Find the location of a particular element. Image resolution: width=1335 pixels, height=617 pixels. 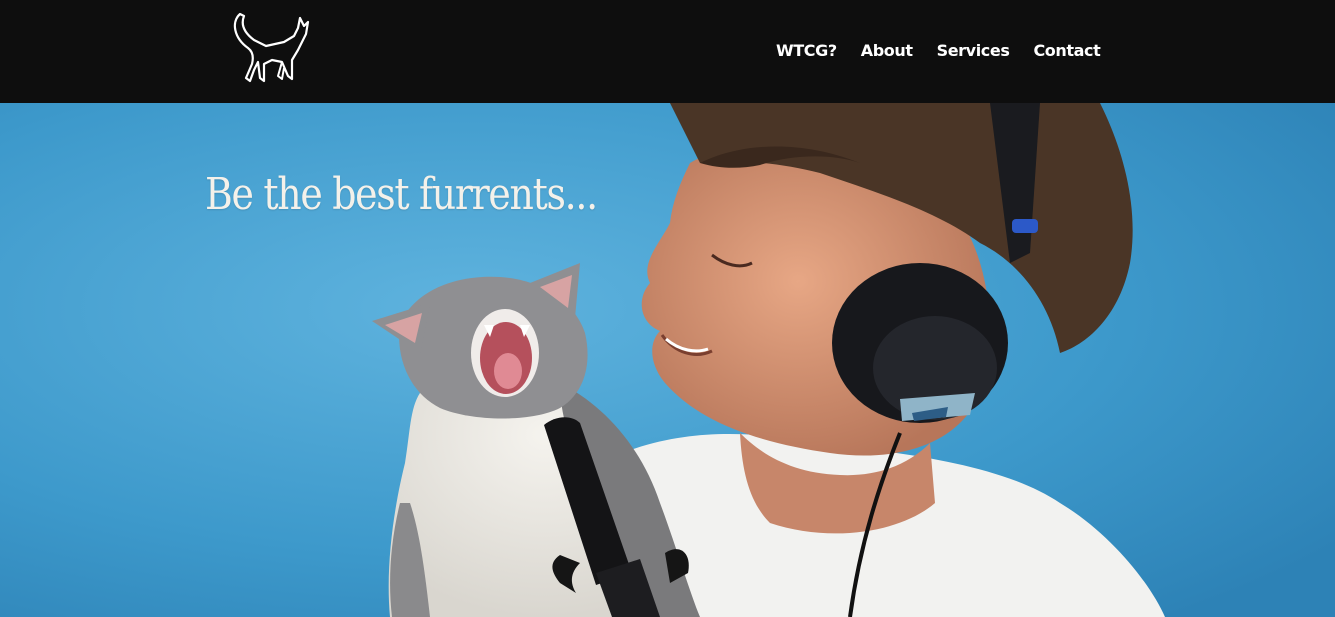

nav-link-contact: Contact is located at coordinates (1066, 50).